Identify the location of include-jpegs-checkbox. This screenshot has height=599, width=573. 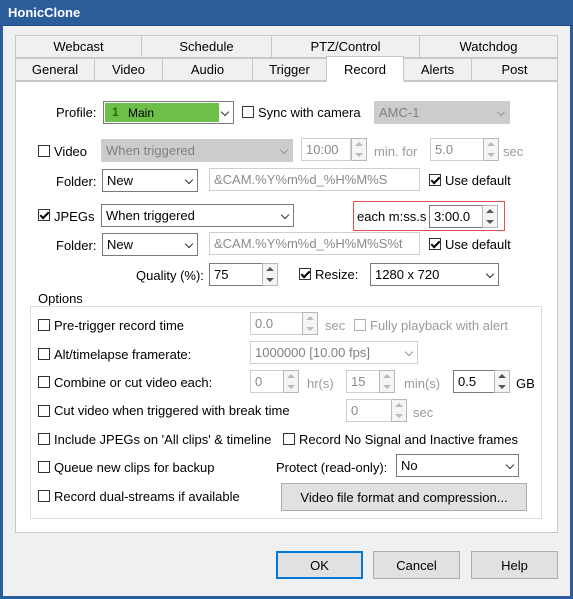
(44, 439).